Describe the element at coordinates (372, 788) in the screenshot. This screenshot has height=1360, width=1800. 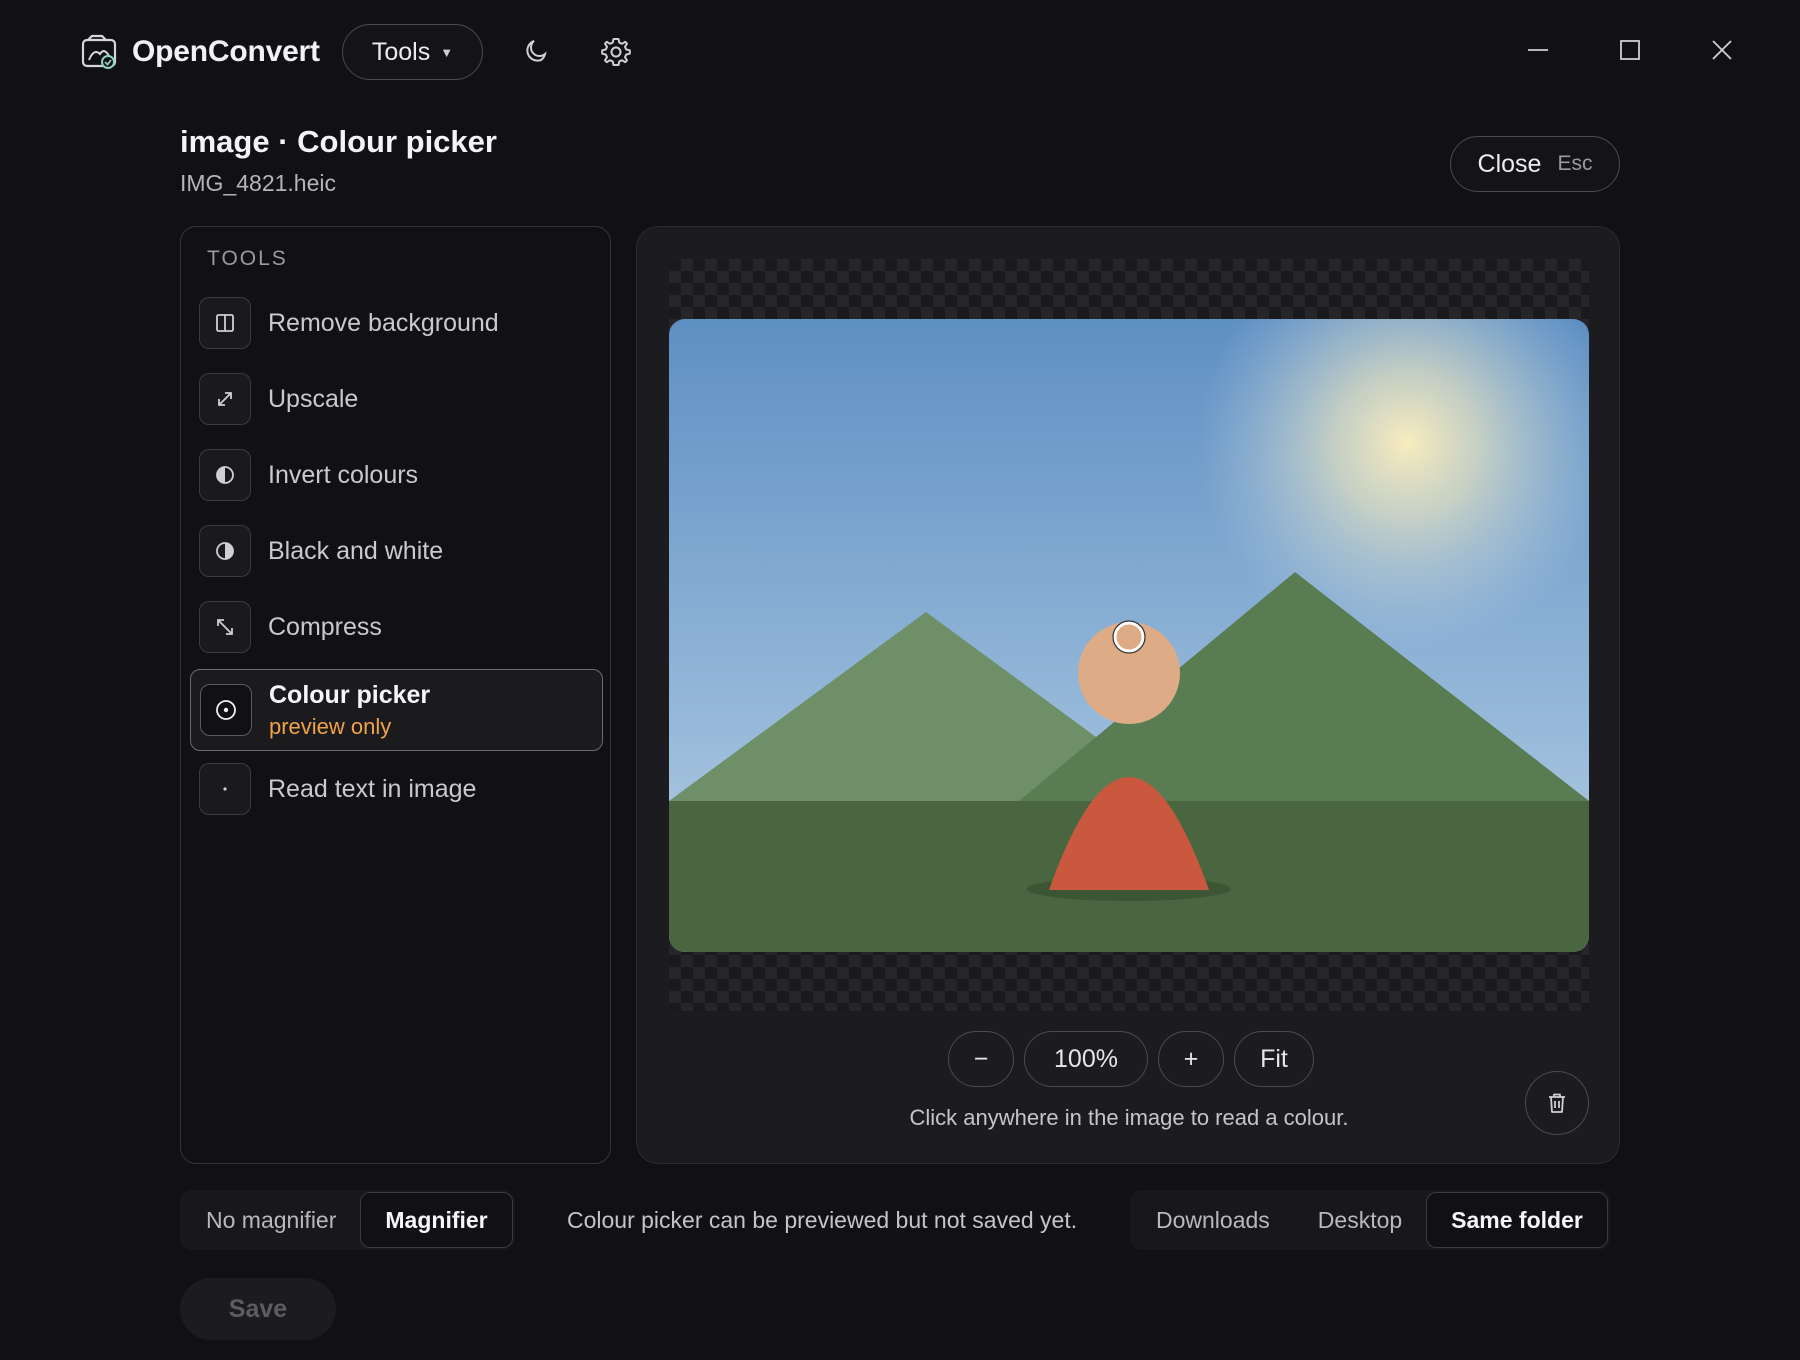
I see `tool-label: Read text in image` at that location.